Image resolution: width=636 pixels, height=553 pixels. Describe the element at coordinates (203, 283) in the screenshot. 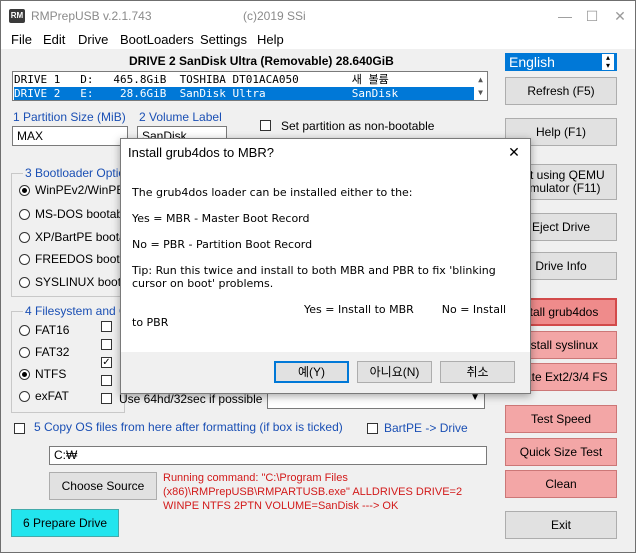

I see `dialog-text-line: cursor on boot' problems.` at that location.